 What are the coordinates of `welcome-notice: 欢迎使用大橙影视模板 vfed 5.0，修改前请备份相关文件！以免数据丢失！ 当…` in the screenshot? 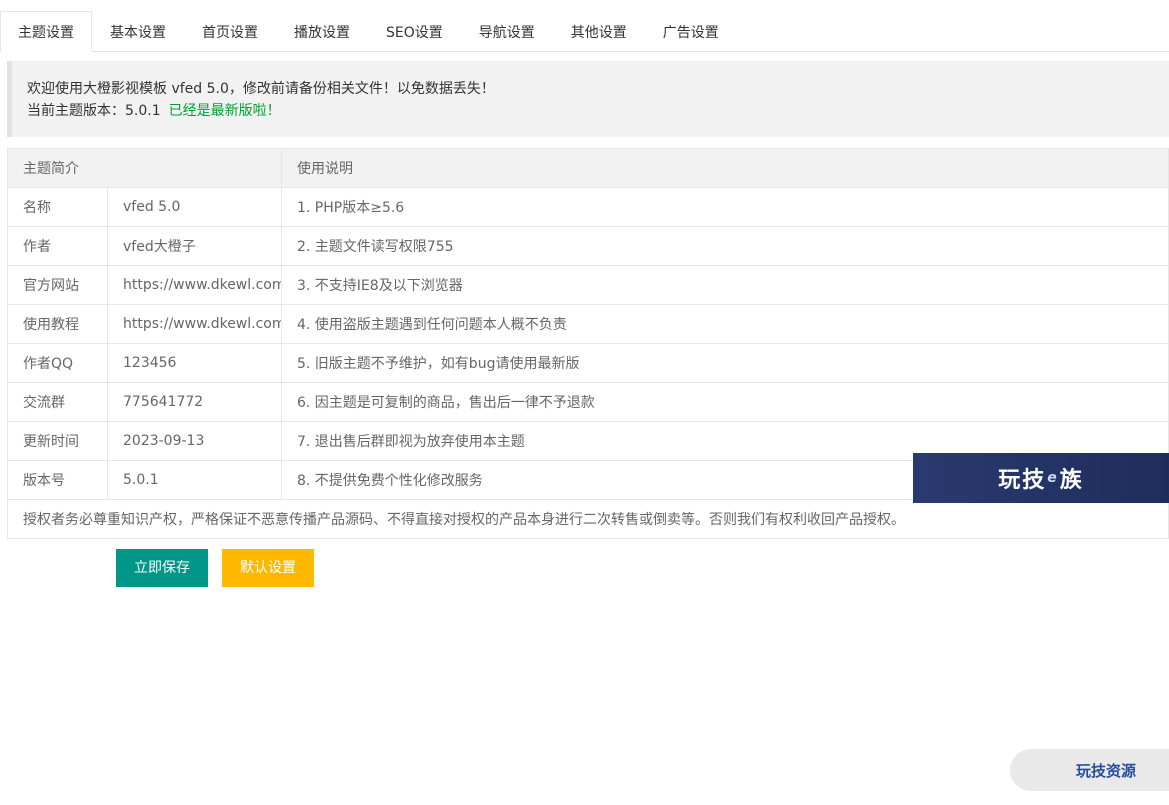 It's located at (588, 99).